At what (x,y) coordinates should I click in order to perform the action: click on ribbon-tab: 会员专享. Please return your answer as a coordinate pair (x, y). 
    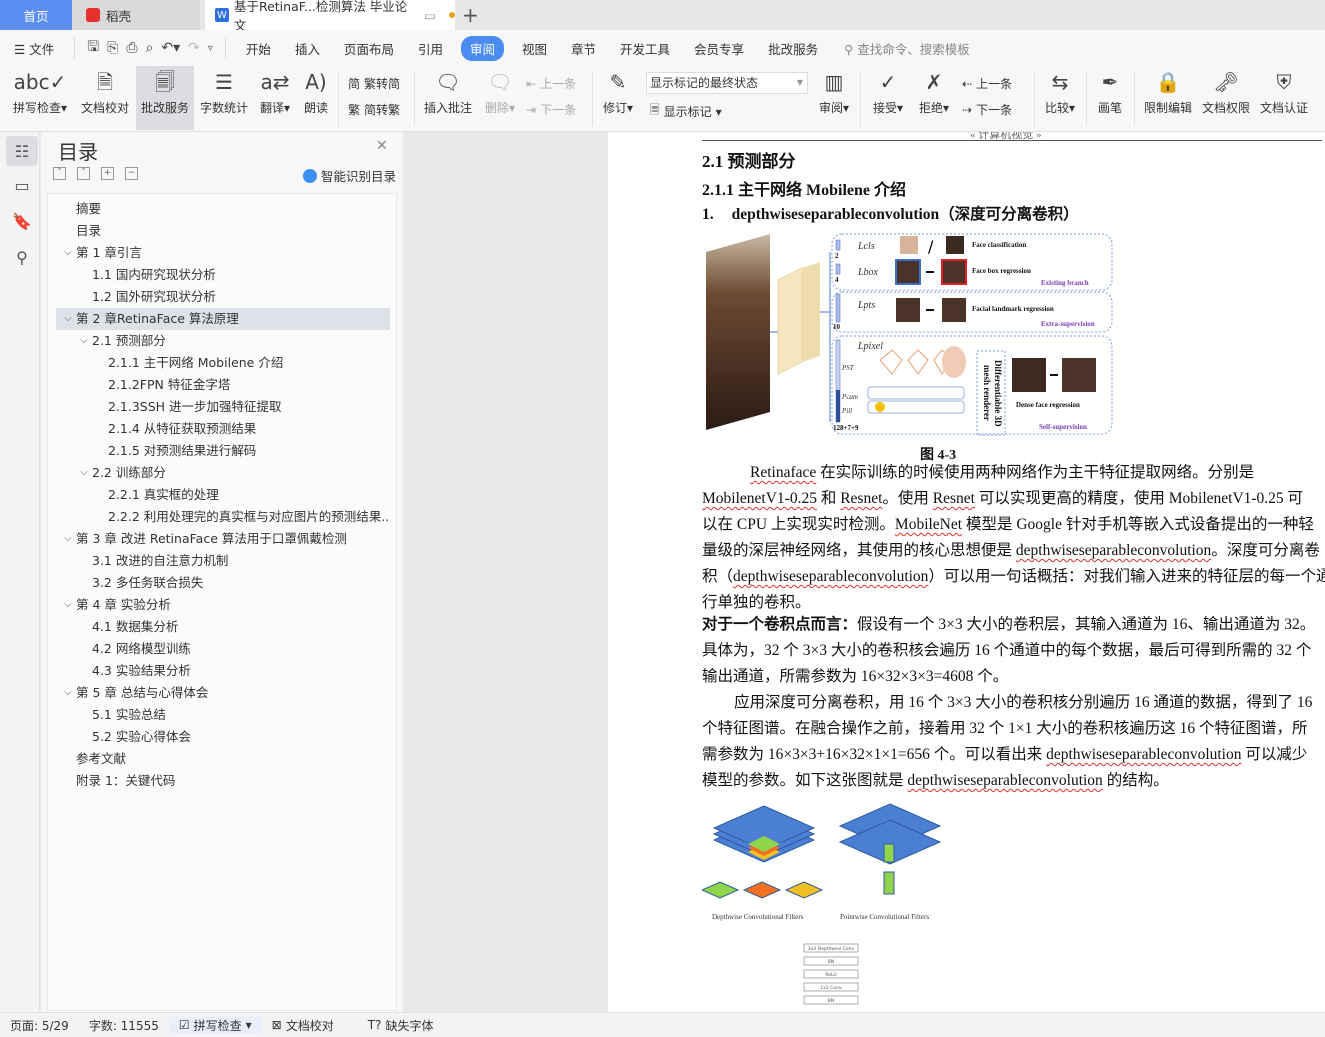
    Looking at the image, I should click on (719, 48).